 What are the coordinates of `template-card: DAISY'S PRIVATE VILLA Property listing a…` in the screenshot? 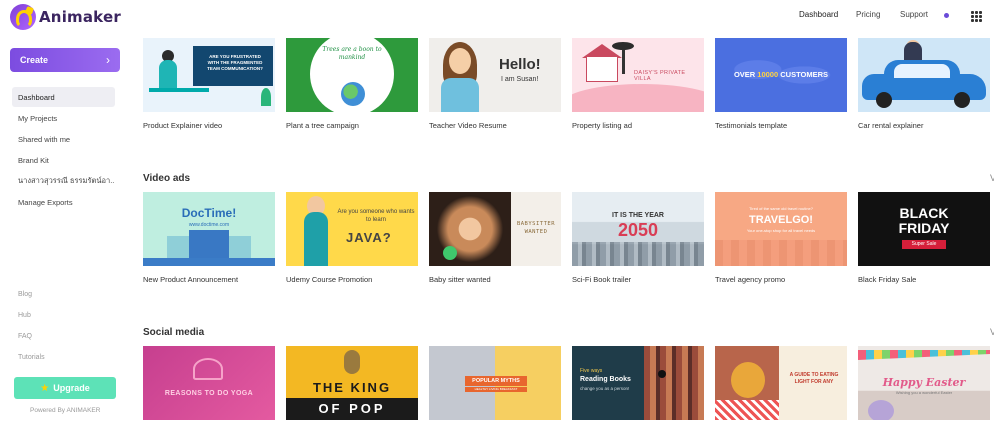 It's located at (638, 84).